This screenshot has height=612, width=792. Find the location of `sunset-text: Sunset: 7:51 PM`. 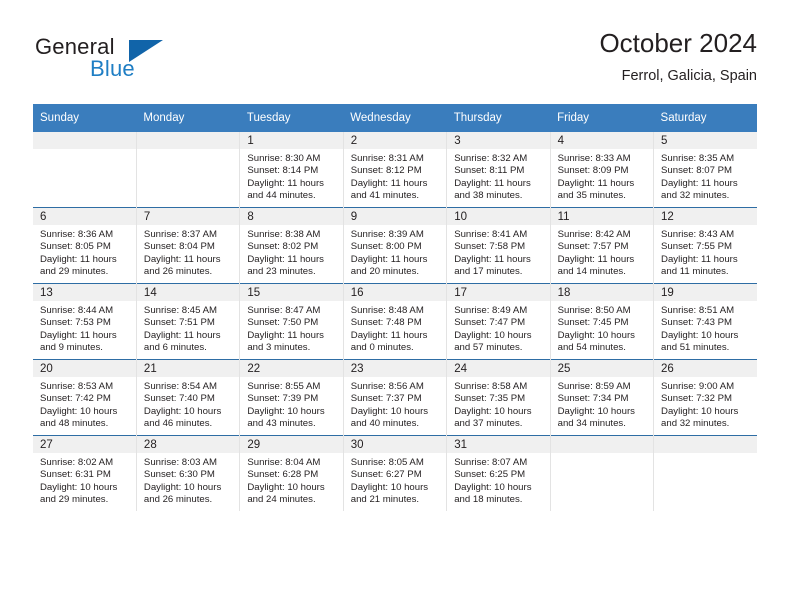

sunset-text: Sunset: 7:51 PM is located at coordinates (179, 323).